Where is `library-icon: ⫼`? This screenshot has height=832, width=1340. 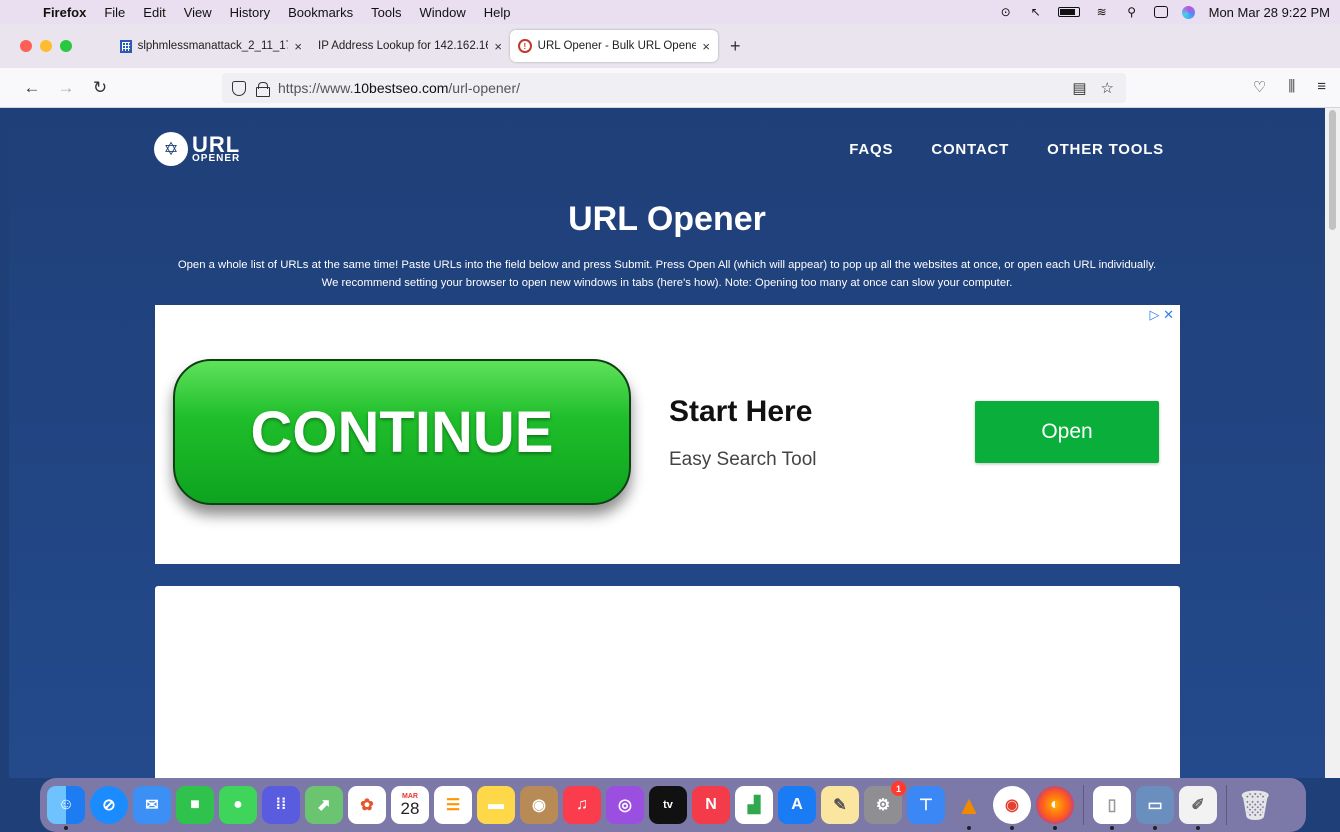
library-icon: ⫼ is located at coordinates (1291, 87).